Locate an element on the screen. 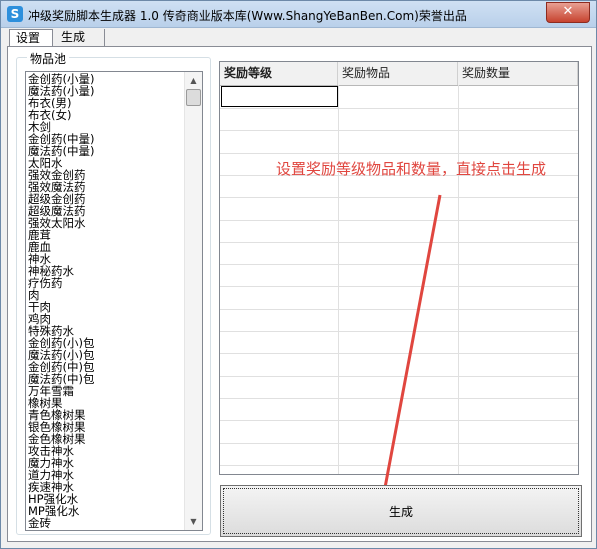 Image resolution: width=597 pixels, height=549 pixels. generate-button-label: 生成 is located at coordinates (400, 512).